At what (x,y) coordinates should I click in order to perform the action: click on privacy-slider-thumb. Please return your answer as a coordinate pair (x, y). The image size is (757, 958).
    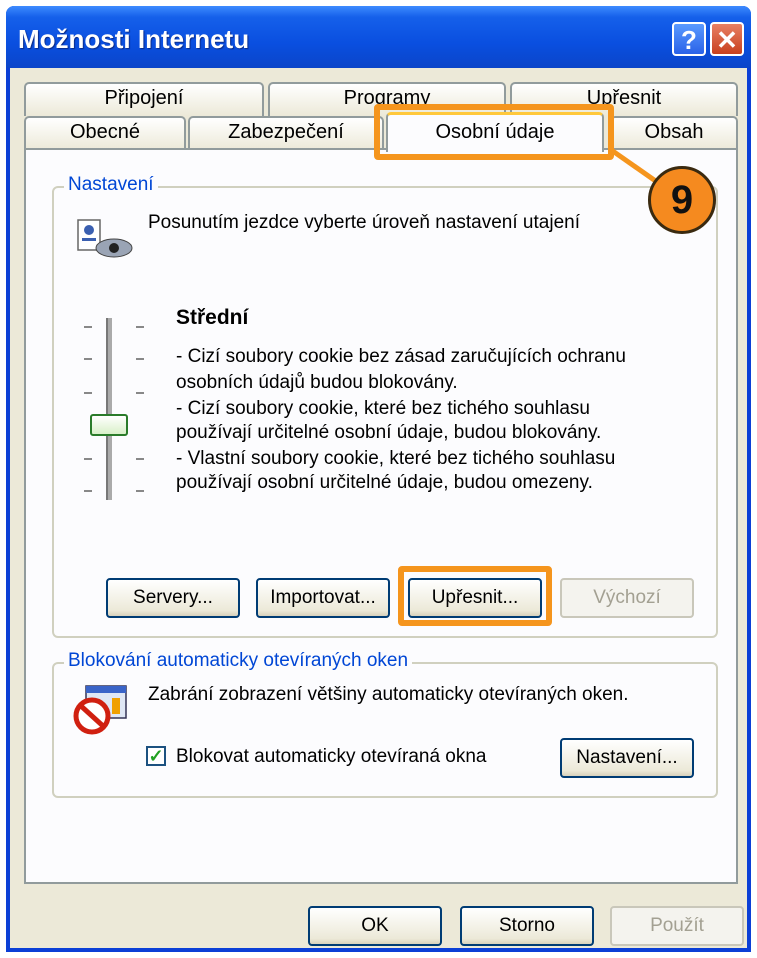
    Looking at the image, I should click on (109, 425).